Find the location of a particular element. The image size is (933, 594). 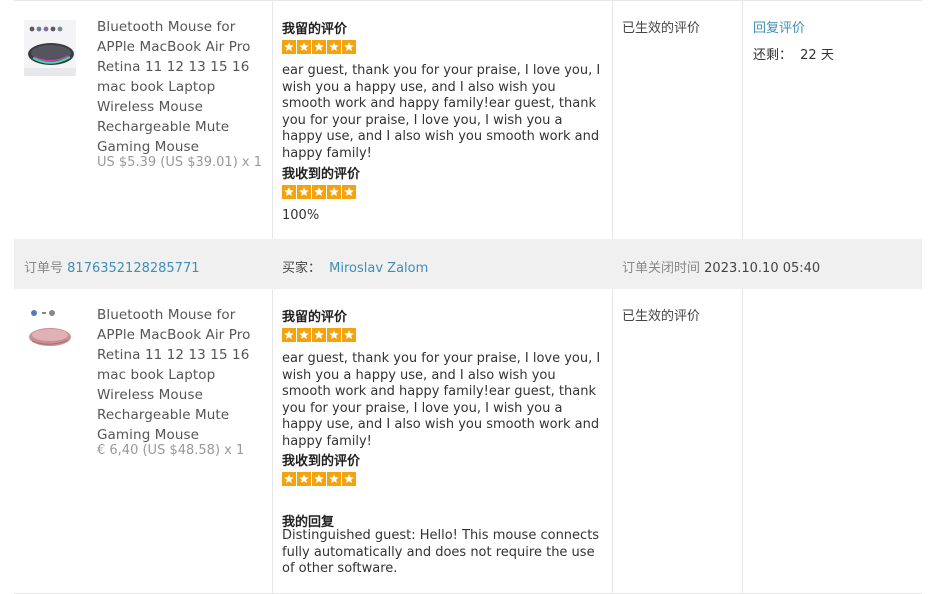

buyer-name-link: Miroslav Zalom is located at coordinates (378, 268).